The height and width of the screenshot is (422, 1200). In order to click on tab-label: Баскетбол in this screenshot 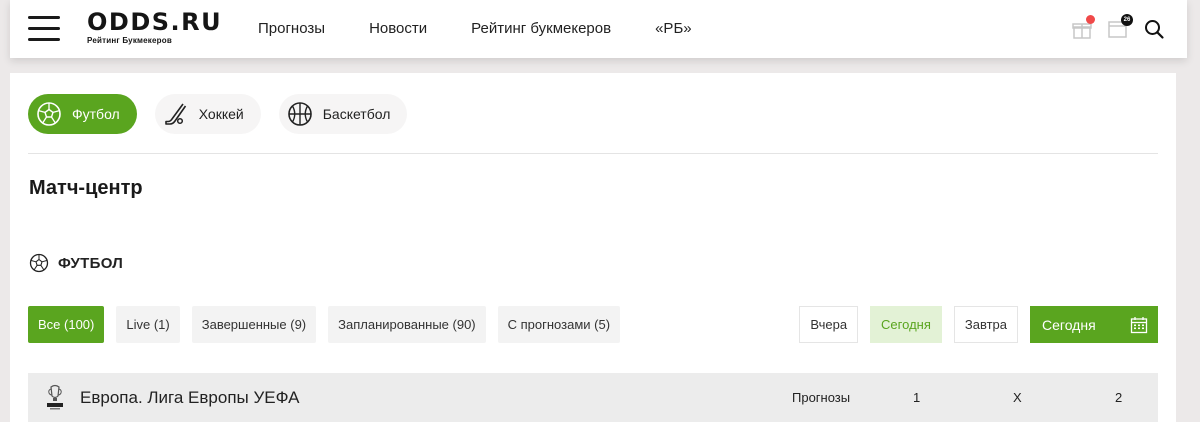, I will do `click(356, 114)`.